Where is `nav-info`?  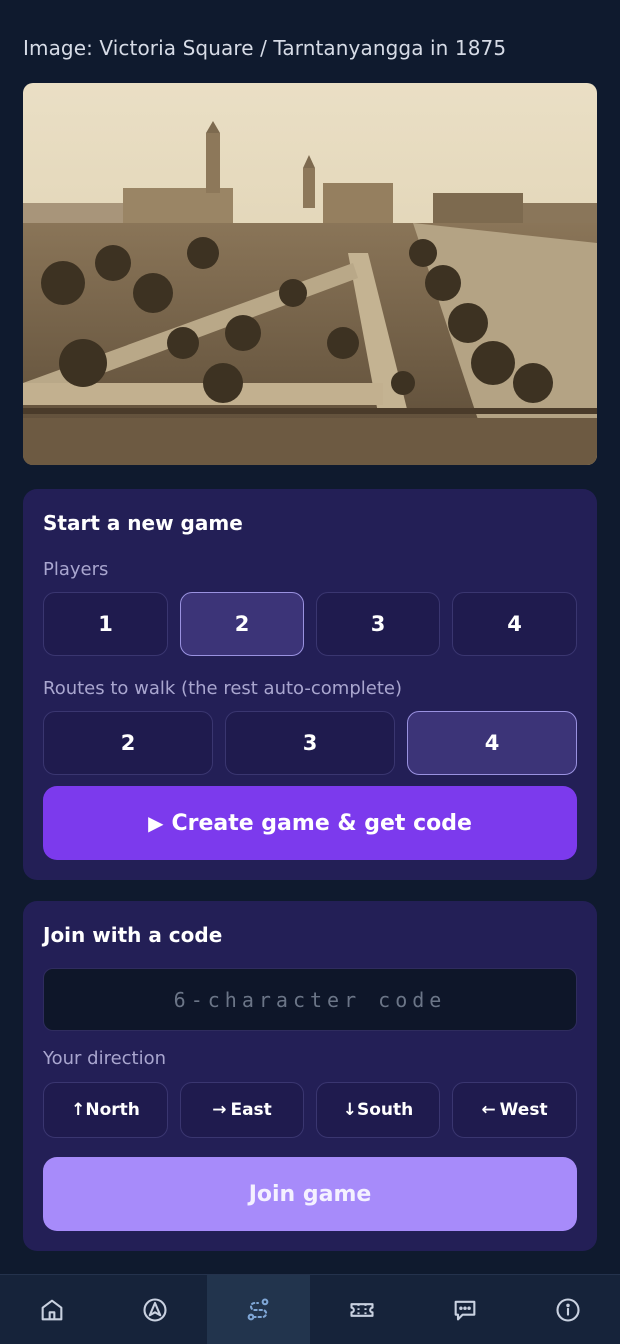 nav-info is located at coordinates (568, 1309).